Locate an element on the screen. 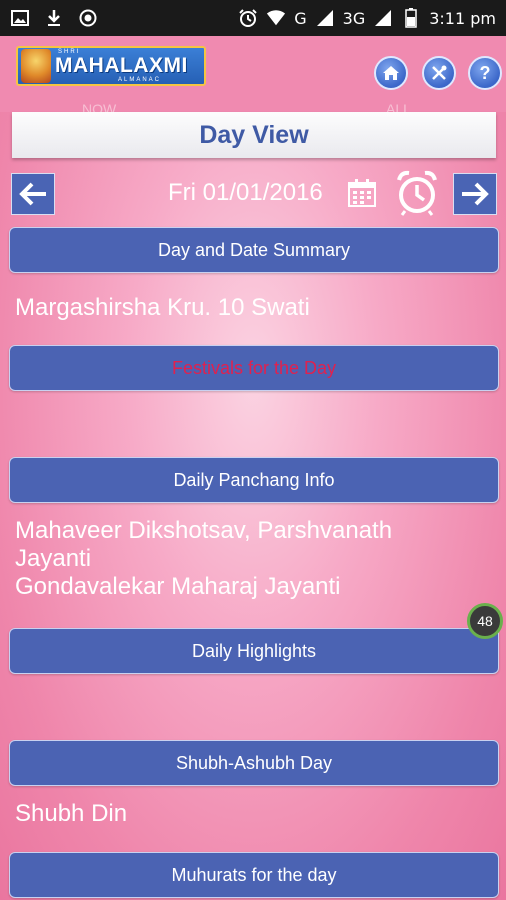 Image resolution: width=506 pixels, height=900 pixels. day-date-summary-button: Day and Date Summary is located at coordinates (254, 250).